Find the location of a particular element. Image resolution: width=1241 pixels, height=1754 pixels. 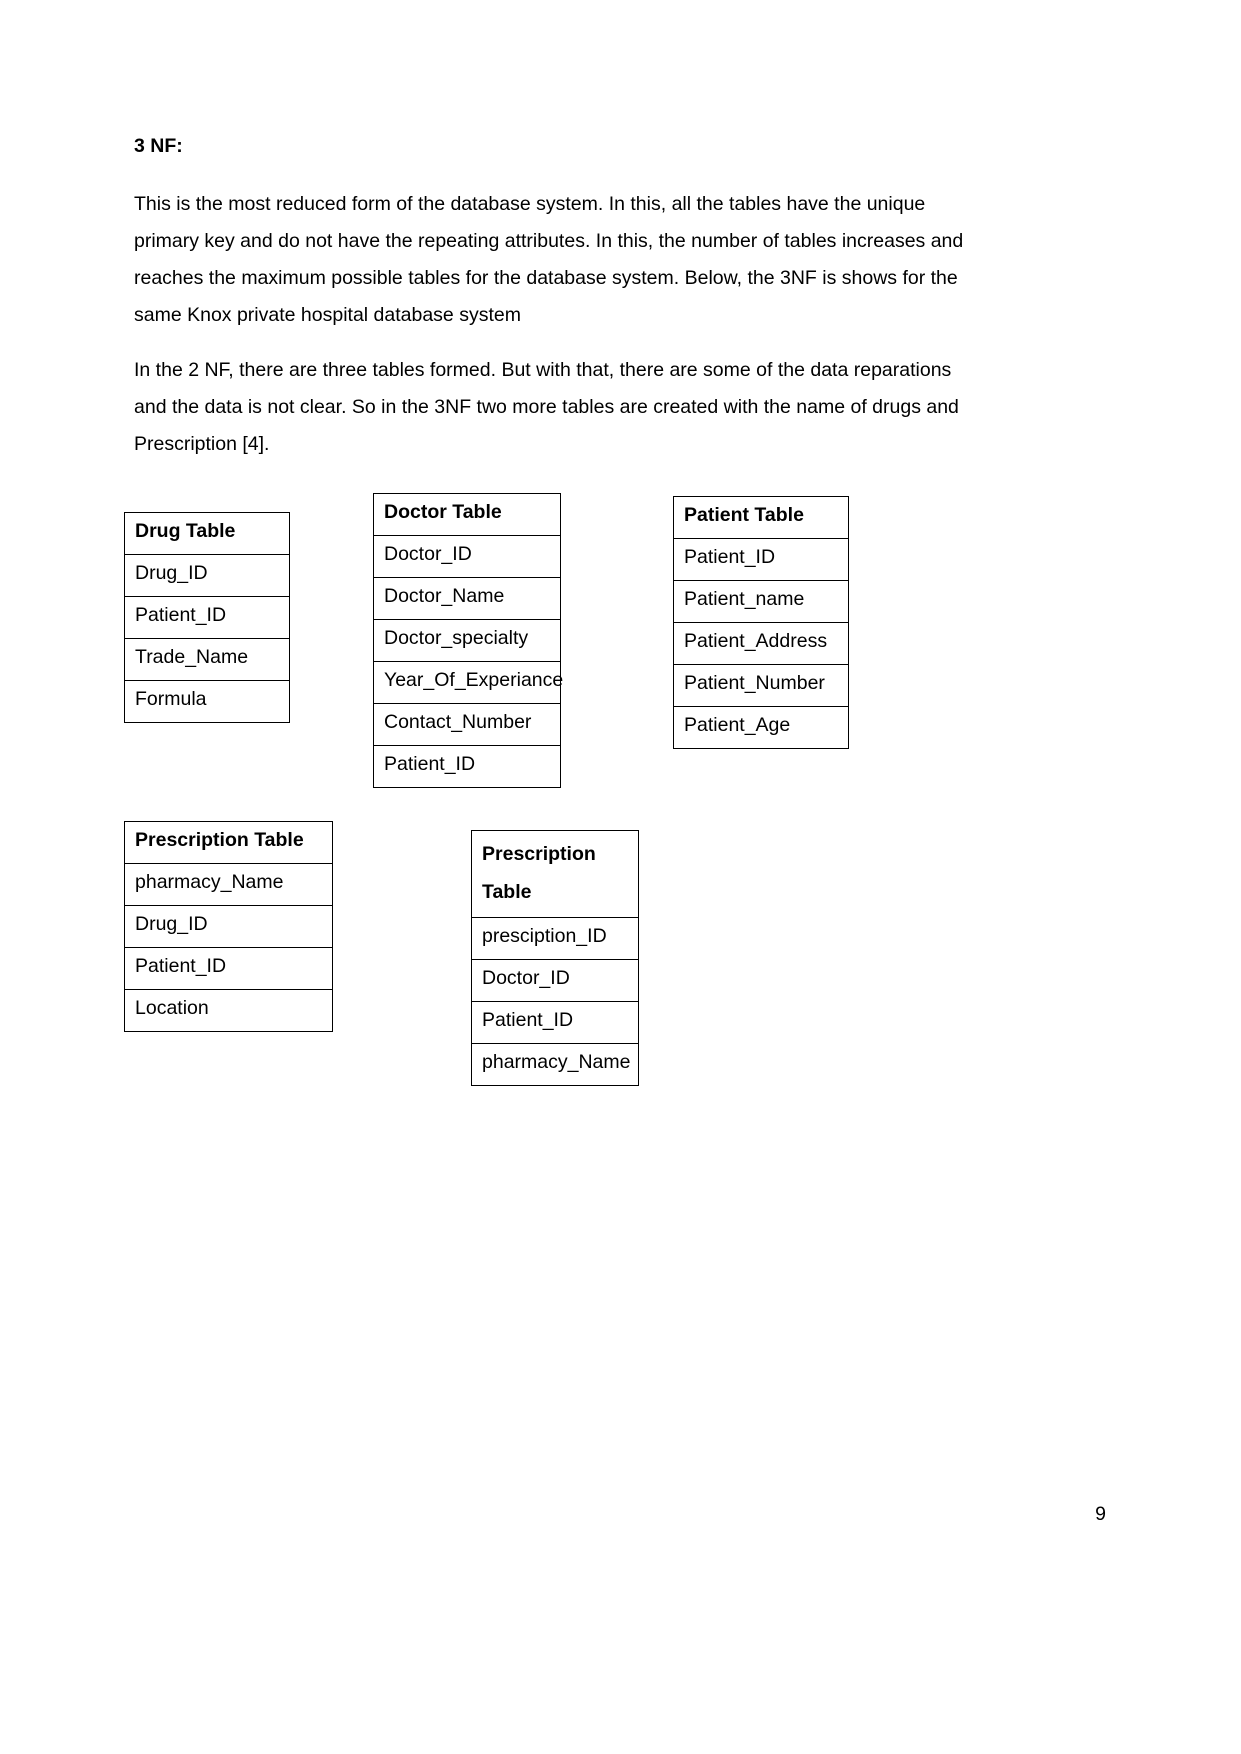

entity-field: Contact_Number is located at coordinates (467, 725).